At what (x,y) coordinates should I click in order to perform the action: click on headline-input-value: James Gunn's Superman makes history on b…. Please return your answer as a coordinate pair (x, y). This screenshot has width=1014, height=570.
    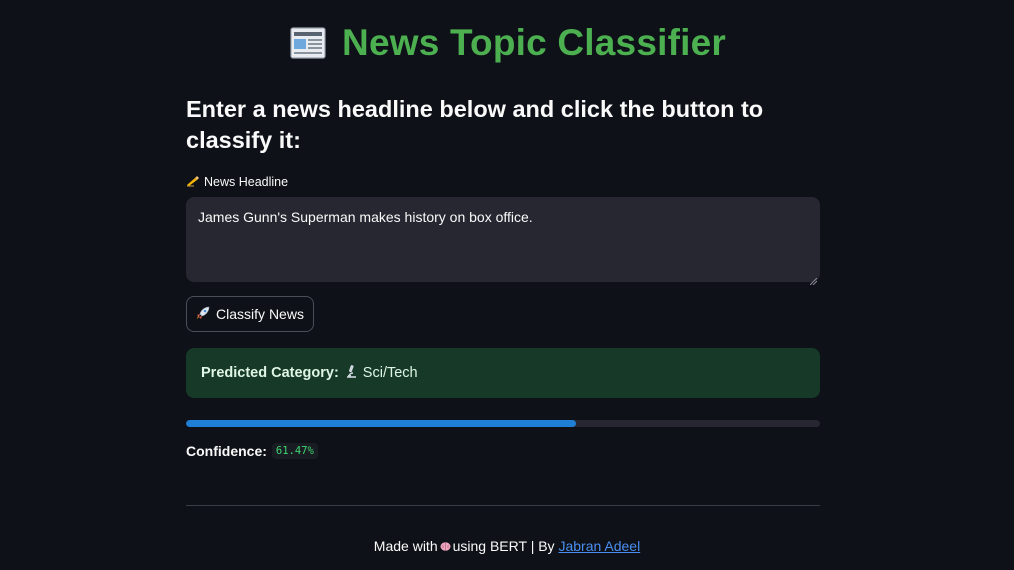
    Looking at the image, I should click on (365, 217).